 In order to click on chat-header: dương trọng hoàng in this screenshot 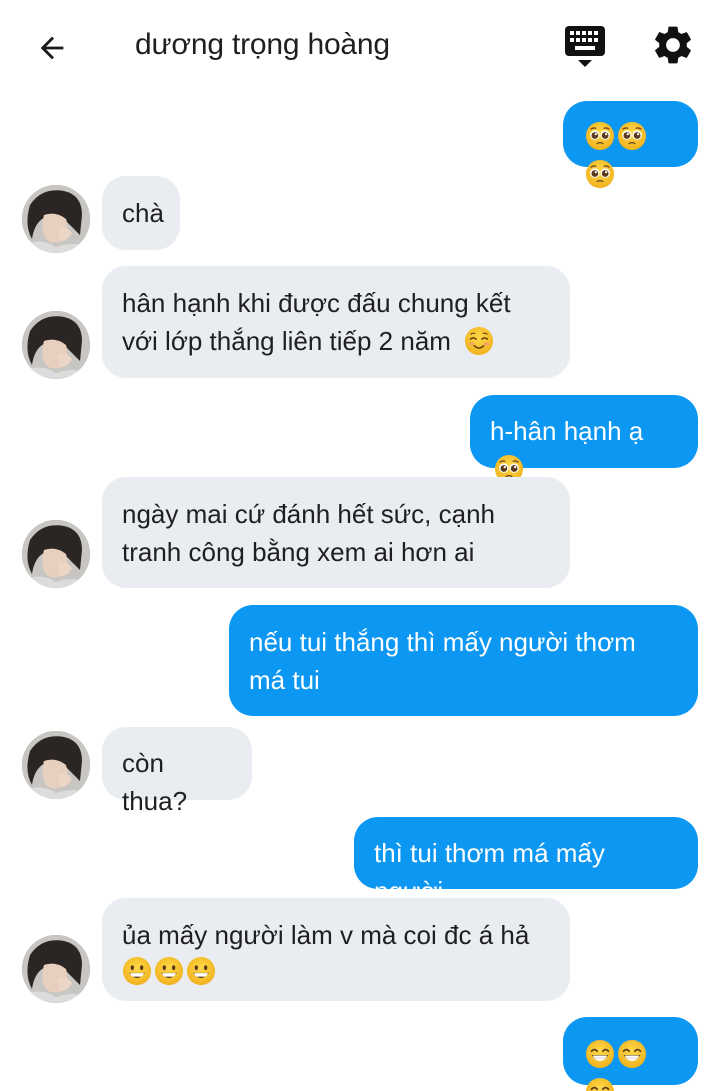, I will do `click(360, 48)`.